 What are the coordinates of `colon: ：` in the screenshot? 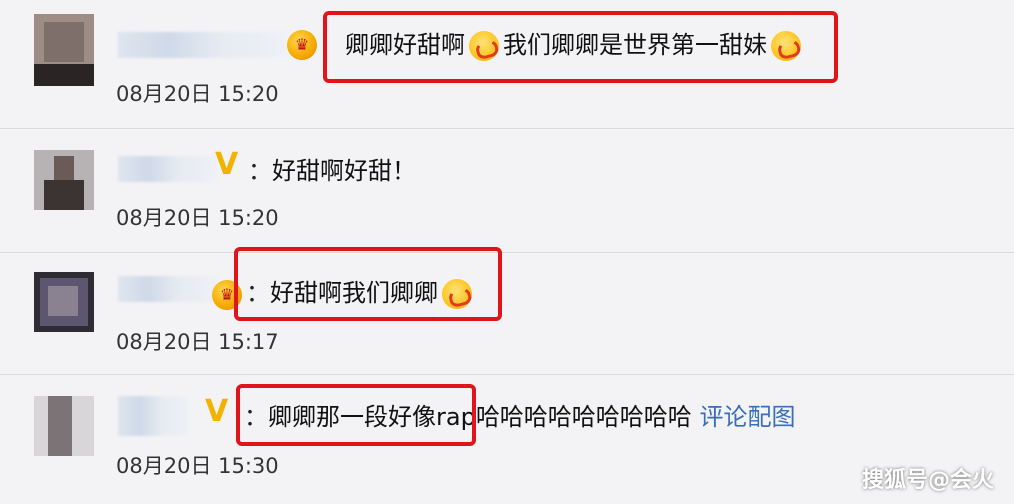 It's located at (260, 171).